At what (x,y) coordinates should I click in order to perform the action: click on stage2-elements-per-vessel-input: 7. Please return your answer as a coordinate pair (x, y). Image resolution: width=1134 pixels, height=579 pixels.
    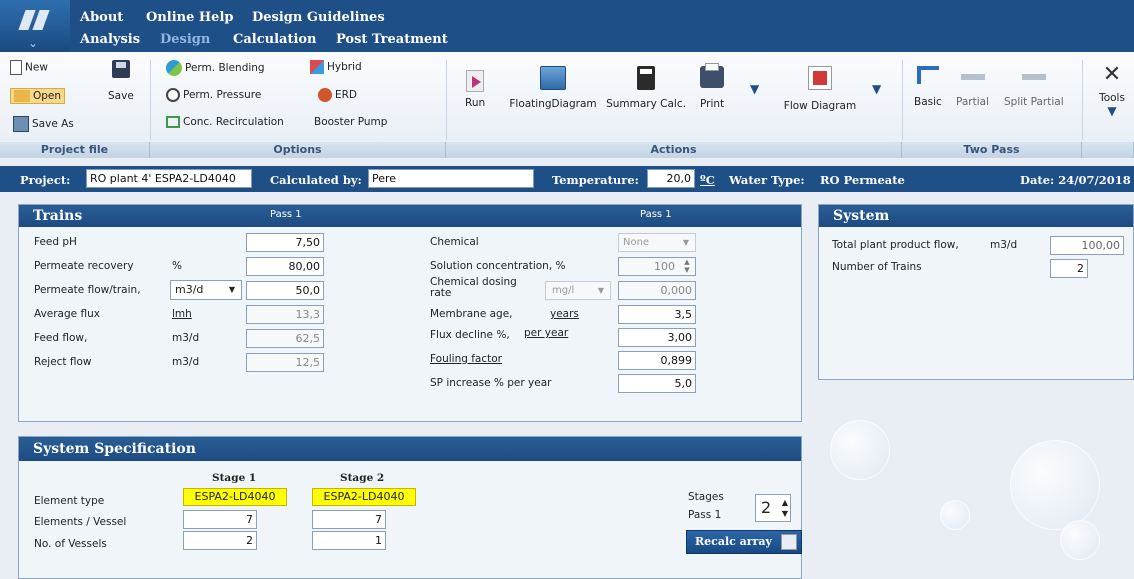
    Looking at the image, I should click on (349, 519).